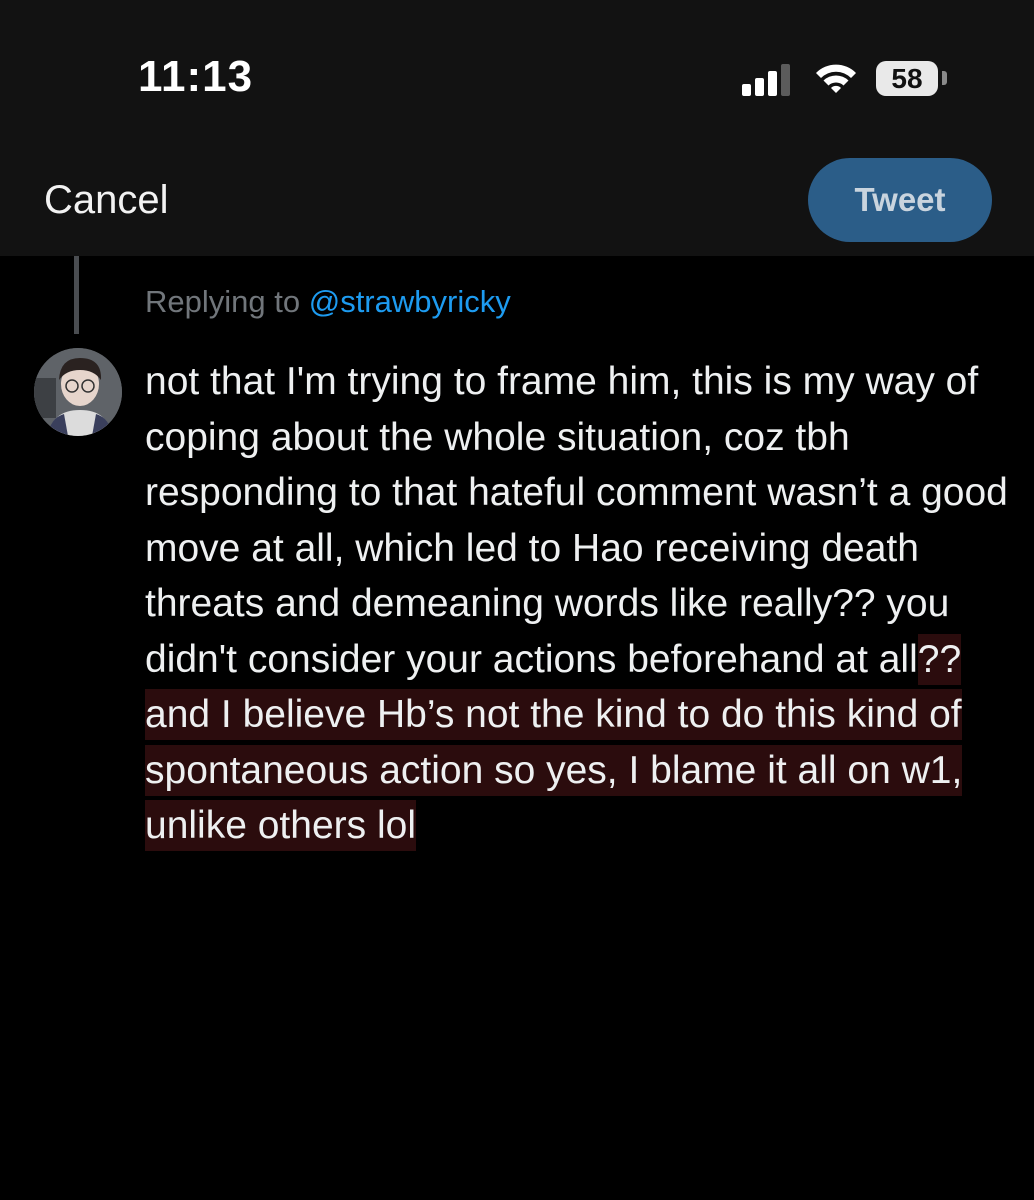 Image resolution: width=1034 pixels, height=1200 pixels. What do you see at coordinates (410, 301) in the screenshot?
I see `replying-handle-link: @strawbyricky` at bounding box center [410, 301].